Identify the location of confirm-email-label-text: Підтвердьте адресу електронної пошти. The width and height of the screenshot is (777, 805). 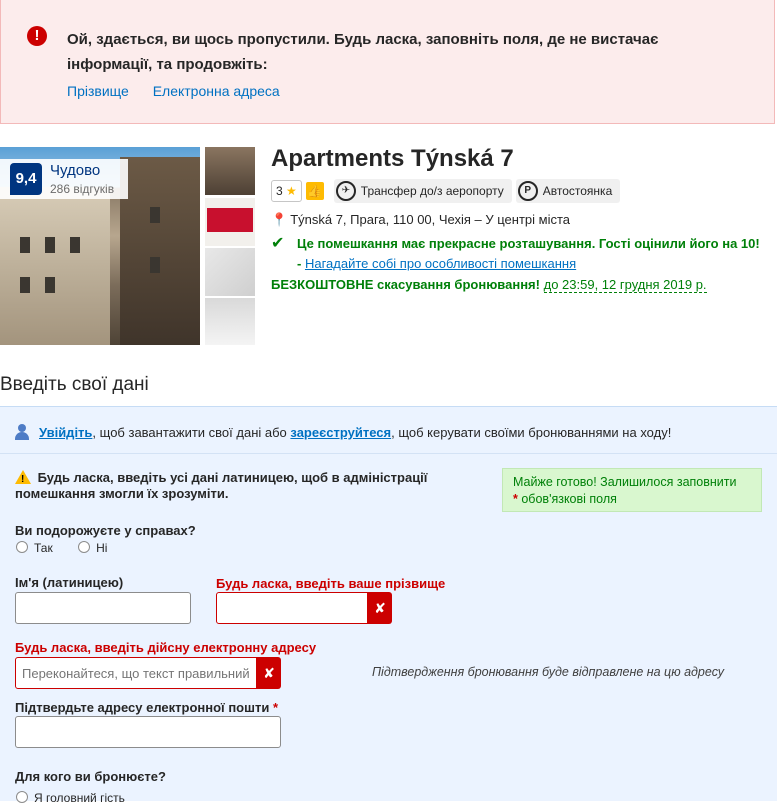
(142, 707).